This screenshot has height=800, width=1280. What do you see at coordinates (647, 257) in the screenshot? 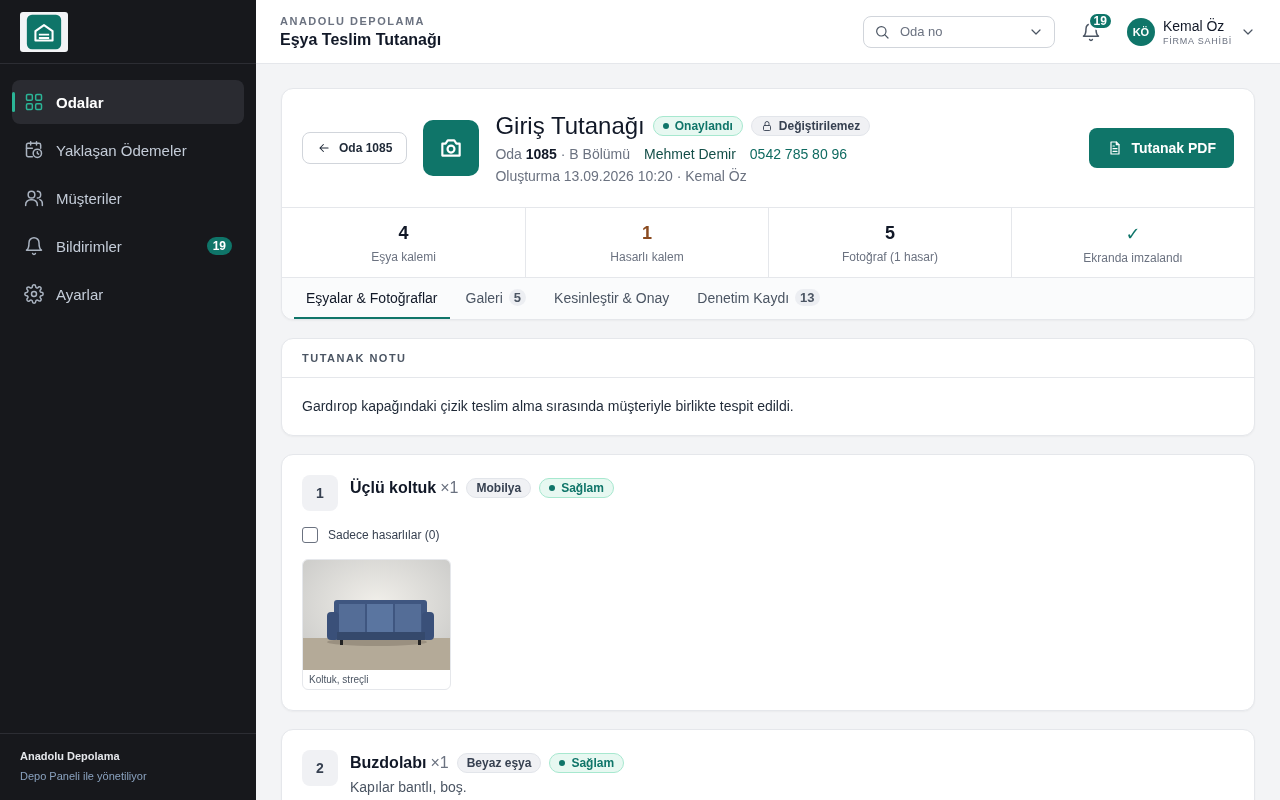
I see `stat-label: Hasarlı kalem` at bounding box center [647, 257].